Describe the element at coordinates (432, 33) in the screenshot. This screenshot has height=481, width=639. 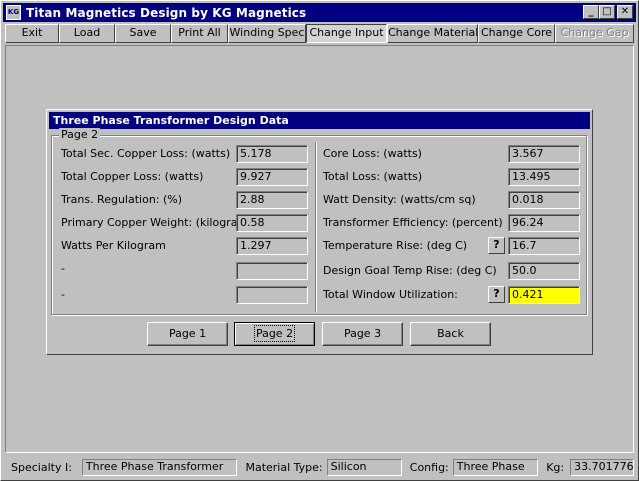
I see `change-material-button: Change Material` at that location.